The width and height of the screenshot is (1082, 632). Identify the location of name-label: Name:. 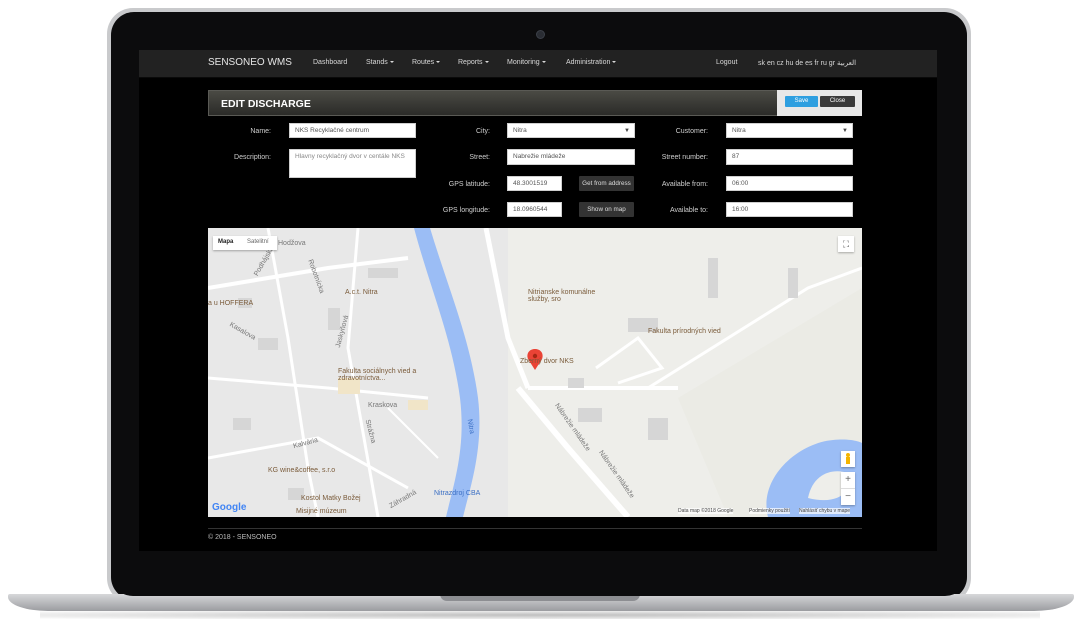
(260, 131).